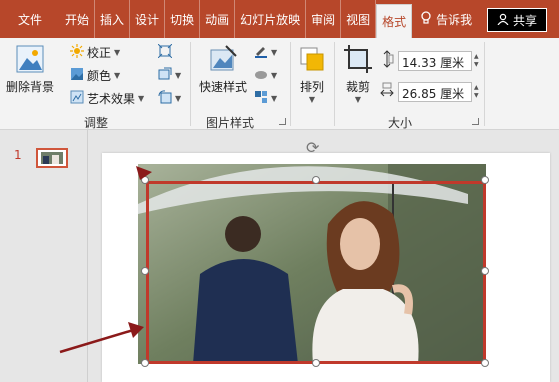 The width and height of the screenshot is (559, 382). I want to click on quick-styles-button: 快速样式, so click(223, 69).